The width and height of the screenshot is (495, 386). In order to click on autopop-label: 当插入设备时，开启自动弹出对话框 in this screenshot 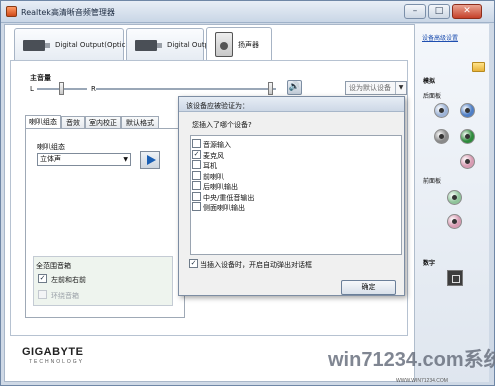, I will do `click(256, 265)`.